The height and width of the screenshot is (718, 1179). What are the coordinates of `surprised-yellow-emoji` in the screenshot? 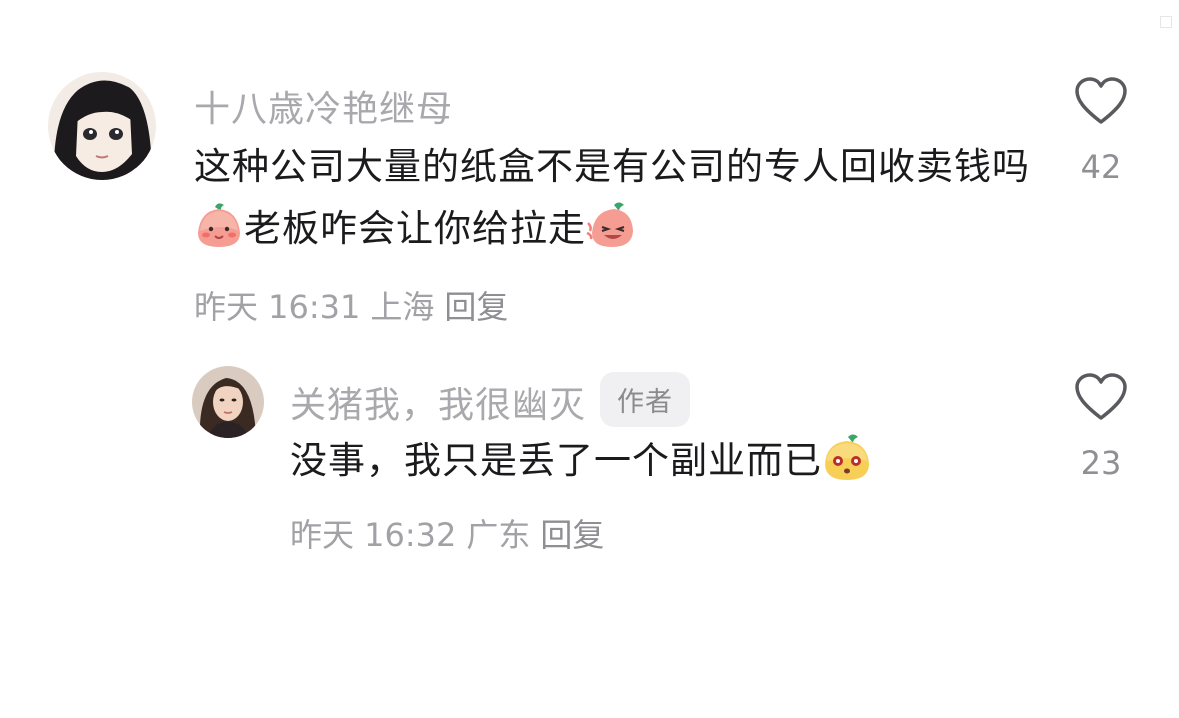 It's located at (847, 457).